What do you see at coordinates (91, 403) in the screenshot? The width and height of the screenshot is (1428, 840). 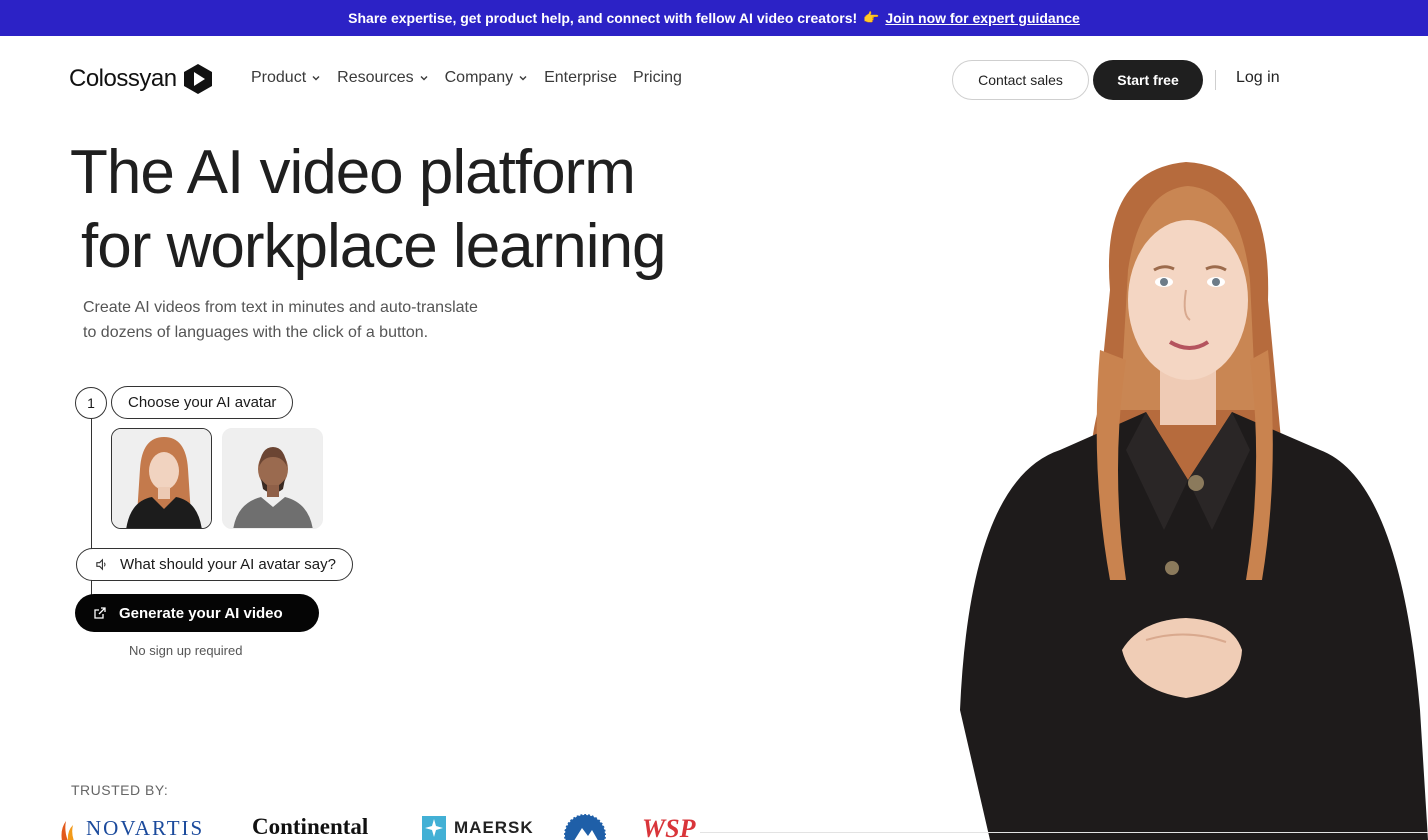 I see `step-number-badge: 1` at bounding box center [91, 403].